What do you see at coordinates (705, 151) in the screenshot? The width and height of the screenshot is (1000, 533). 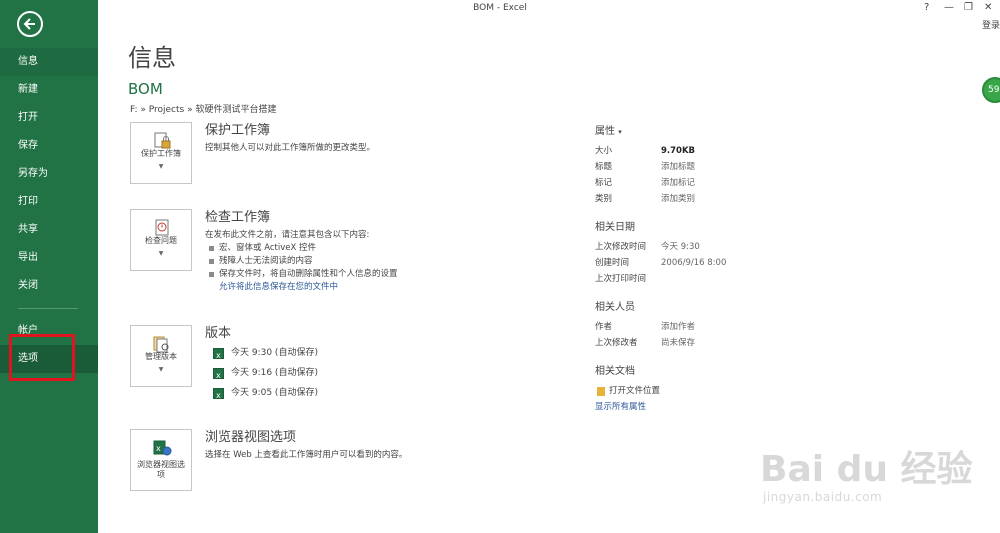 I see `property-row: 大小 9.70KB` at bounding box center [705, 151].